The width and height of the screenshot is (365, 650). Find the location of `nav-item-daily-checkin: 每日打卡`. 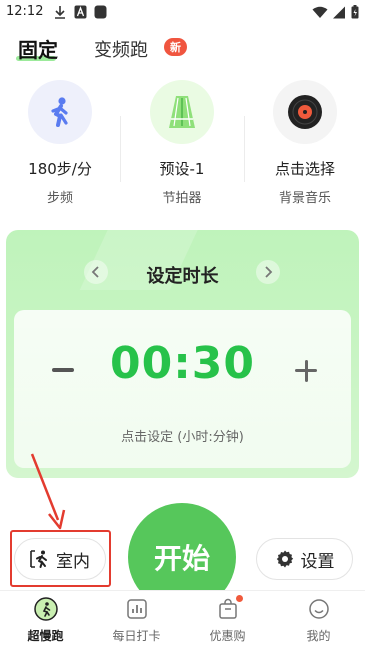

nav-item-daily-checkin: 每日打卡 is located at coordinates (136, 620).